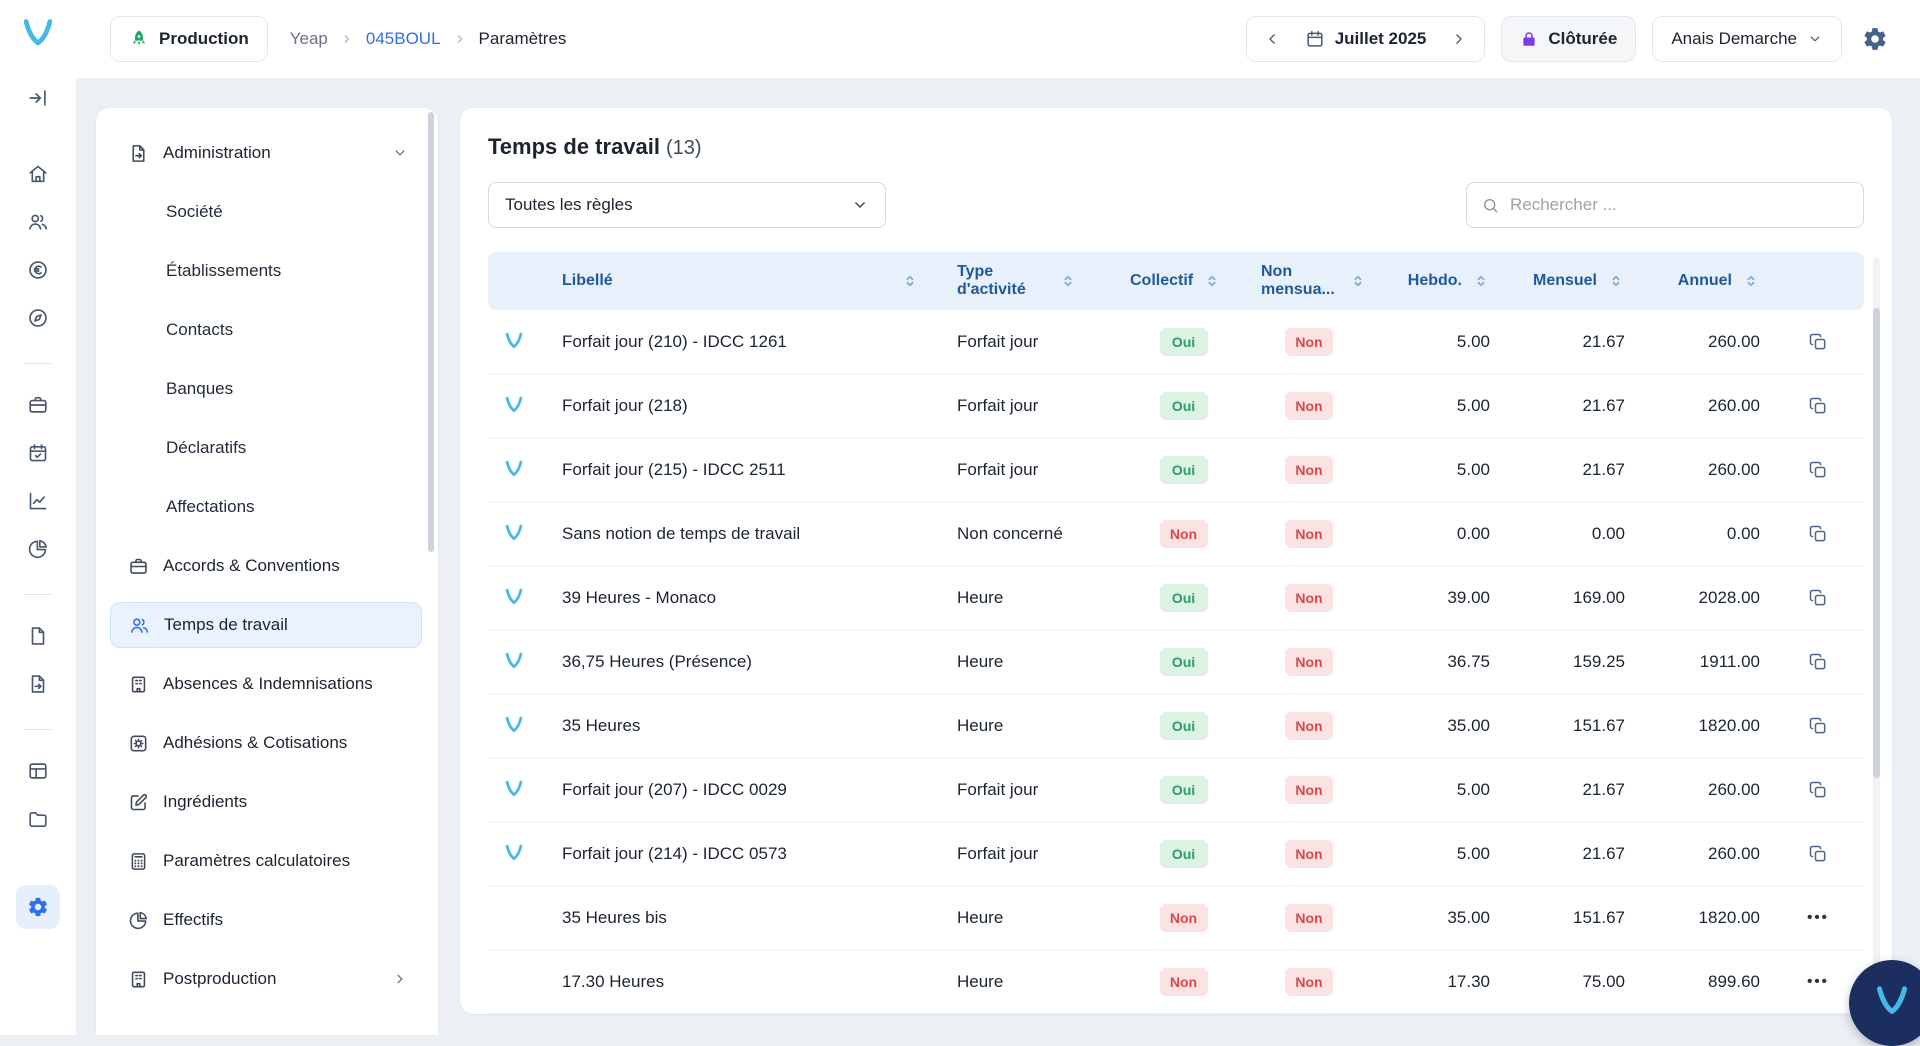  I want to click on rail-item-briefcase-icon, so click(38, 405).